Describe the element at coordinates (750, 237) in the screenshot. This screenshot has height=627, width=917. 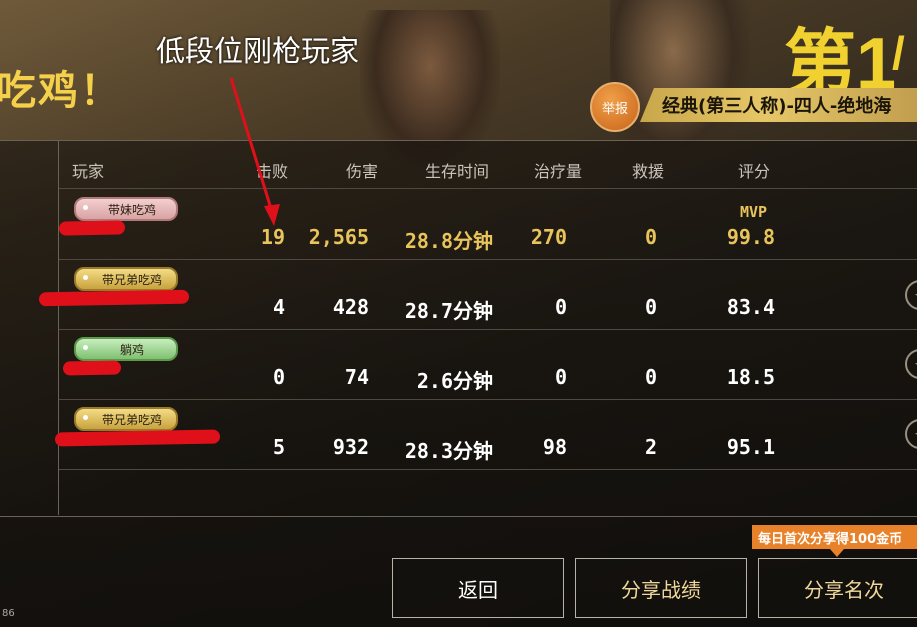
I see `score-value: 99.8` at that location.